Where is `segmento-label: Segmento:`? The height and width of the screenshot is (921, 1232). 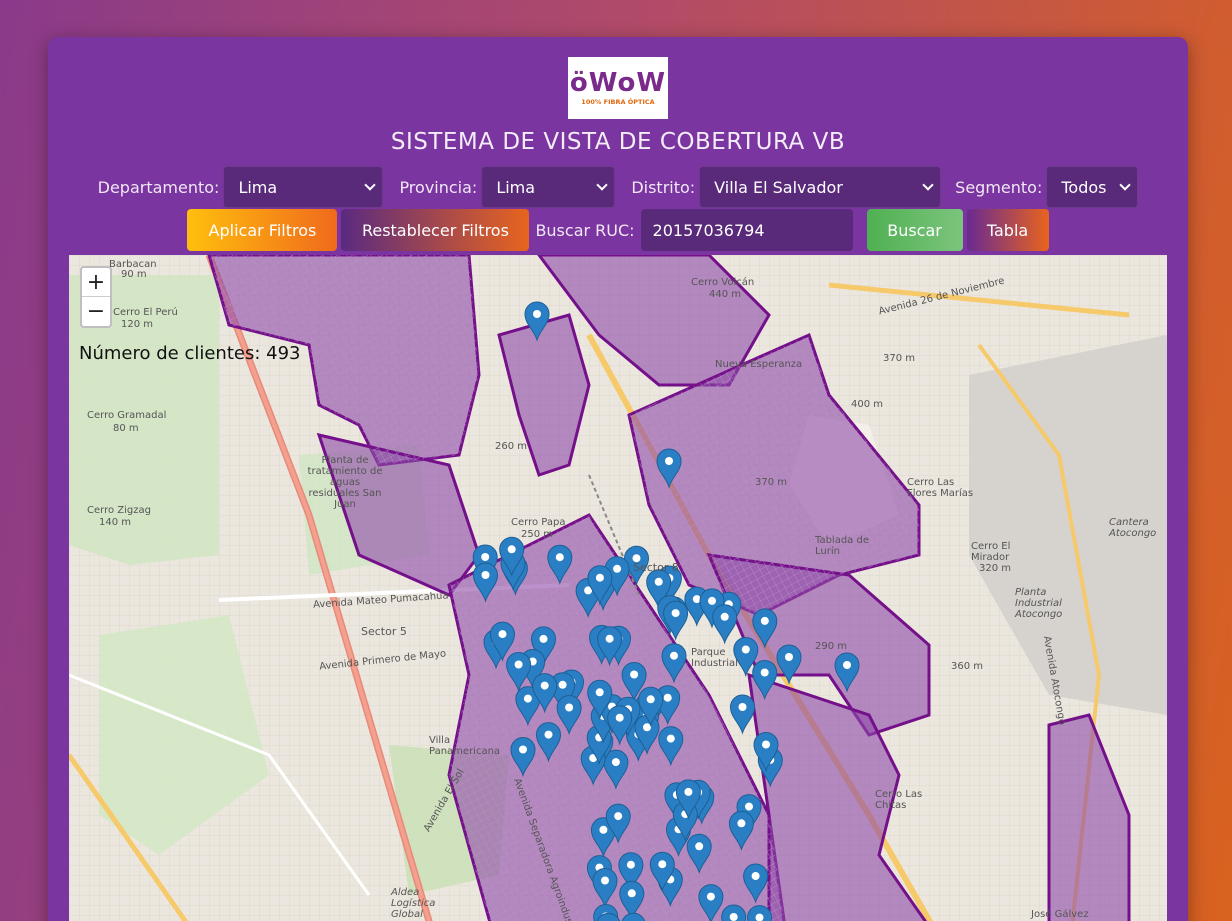 segmento-label: Segmento: is located at coordinates (999, 187).